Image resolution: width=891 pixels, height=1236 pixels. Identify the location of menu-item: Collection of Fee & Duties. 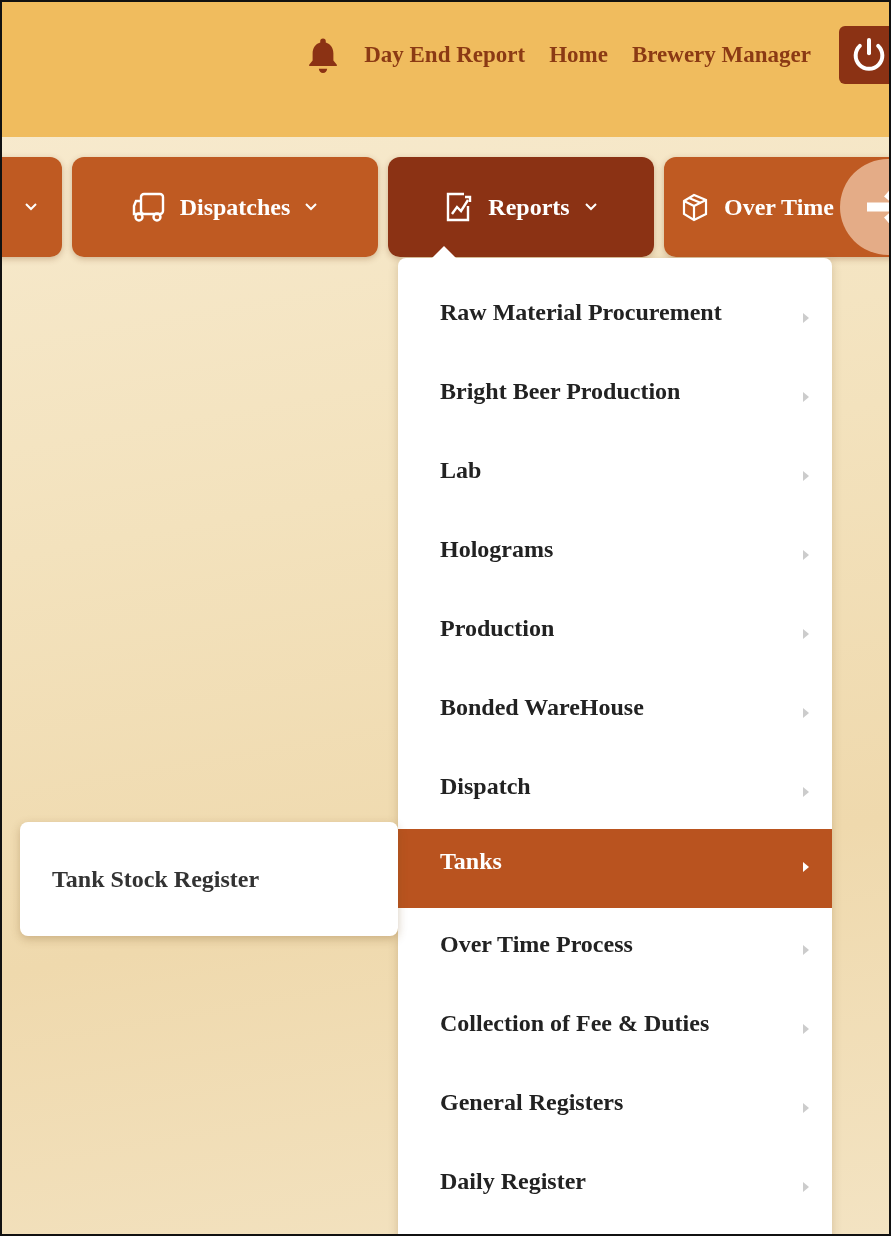
(615, 1026).